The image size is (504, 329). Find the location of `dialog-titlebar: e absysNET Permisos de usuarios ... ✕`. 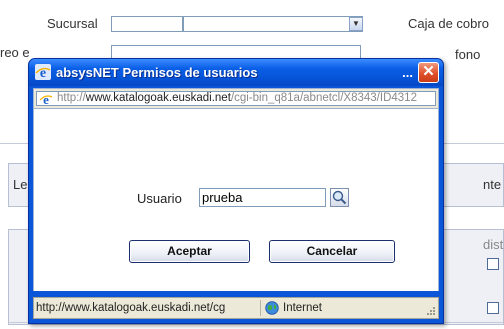

dialog-titlebar: e absysNET Permisos de usuarios ... ✕ is located at coordinates (236, 72).